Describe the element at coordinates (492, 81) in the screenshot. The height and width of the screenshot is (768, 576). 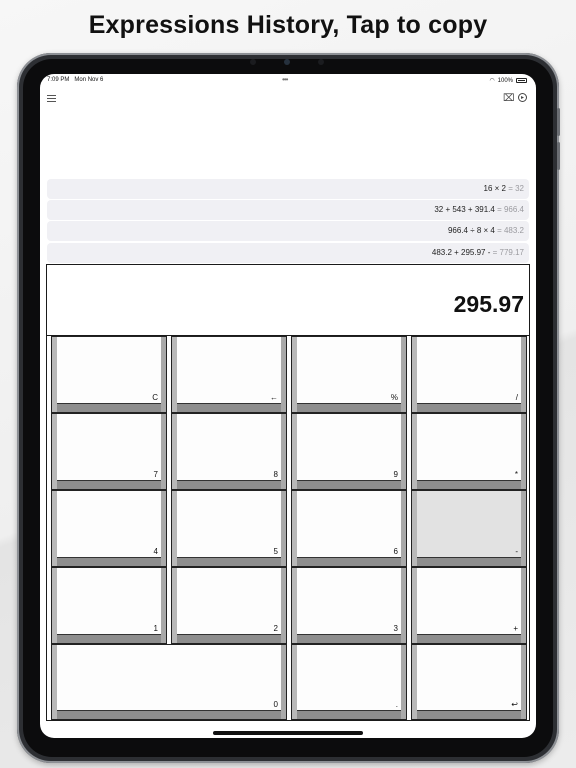
I see `wifi-icon: ◠` at that location.